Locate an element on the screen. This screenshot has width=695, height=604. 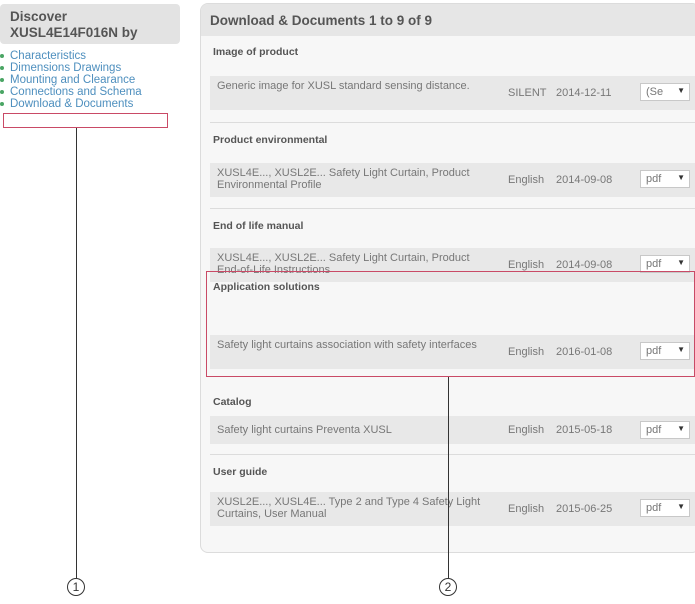
sidebar-item-dimensions-drawings: Dimensions Drawings is located at coordinates (71, 68).